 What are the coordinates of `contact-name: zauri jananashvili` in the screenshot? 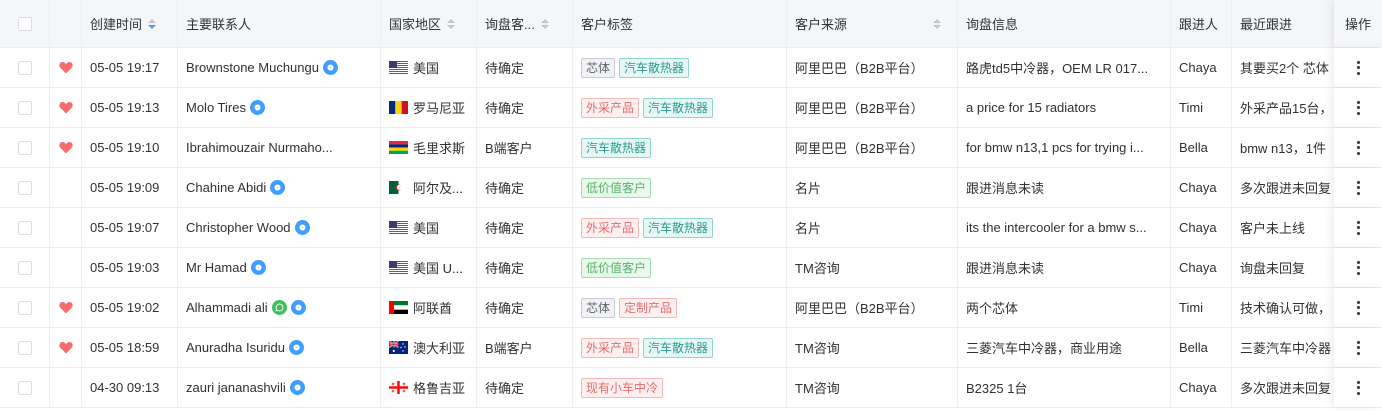 It's located at (236, 387).